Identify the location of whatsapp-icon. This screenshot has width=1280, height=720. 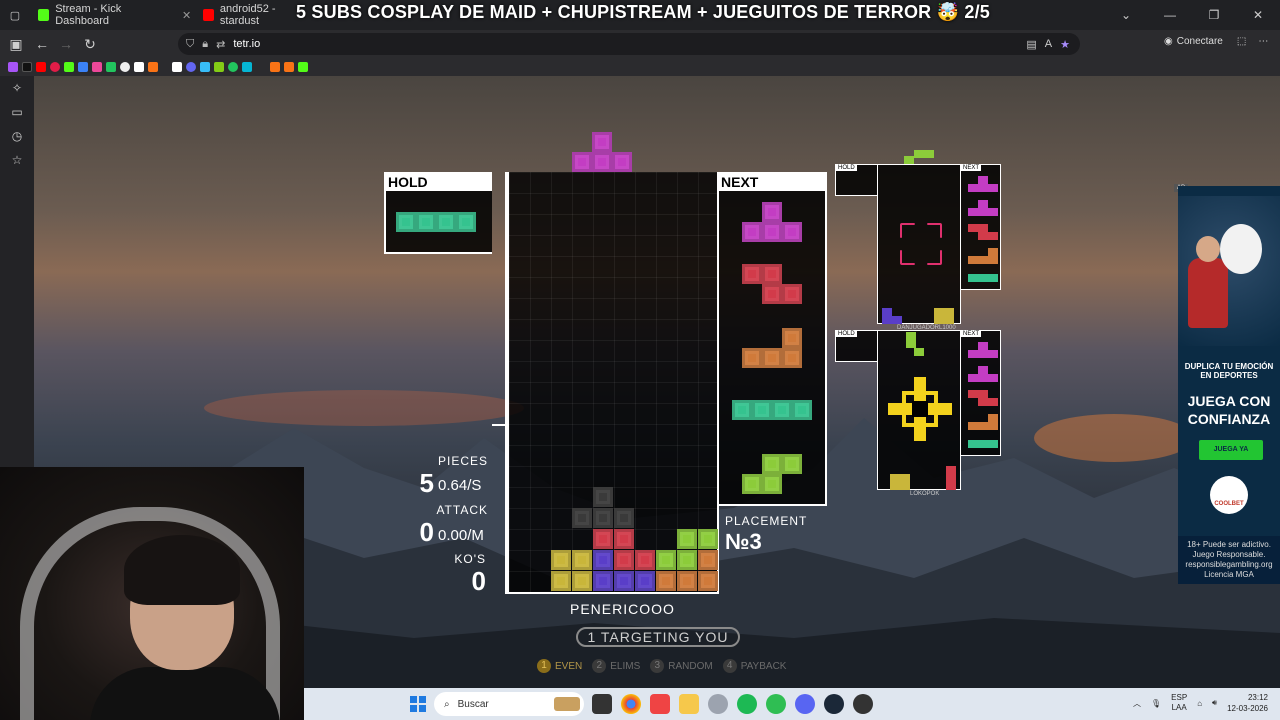
(776, 704).